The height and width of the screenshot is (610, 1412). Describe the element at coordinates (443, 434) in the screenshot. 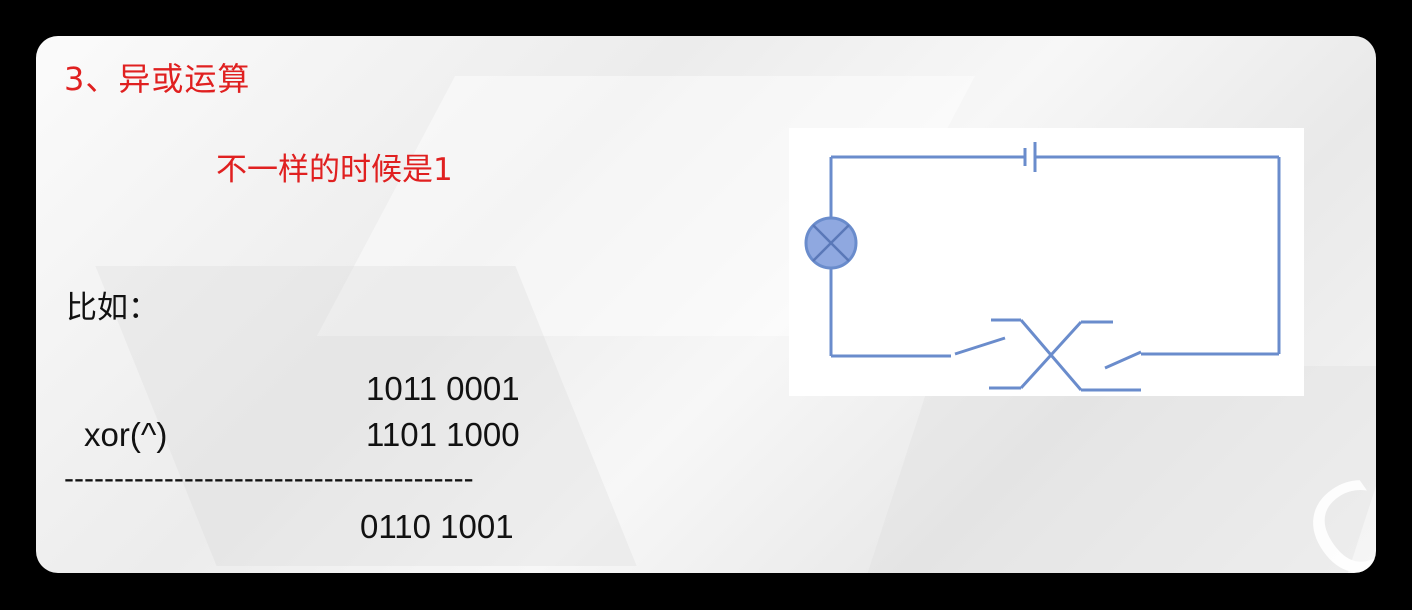

I see `operand-b: 1101 1000` at that location.